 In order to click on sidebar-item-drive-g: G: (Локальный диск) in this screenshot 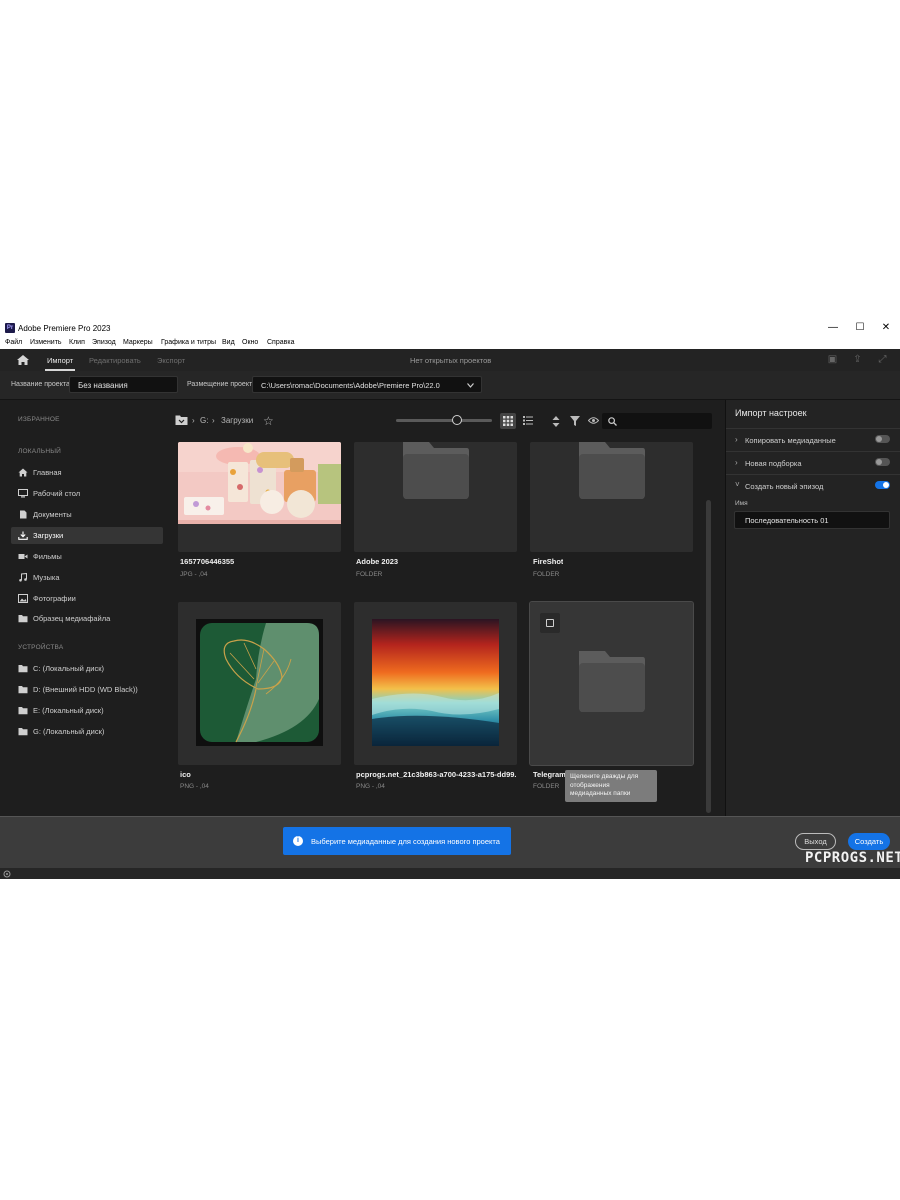, I will do `click(87, 731)`.